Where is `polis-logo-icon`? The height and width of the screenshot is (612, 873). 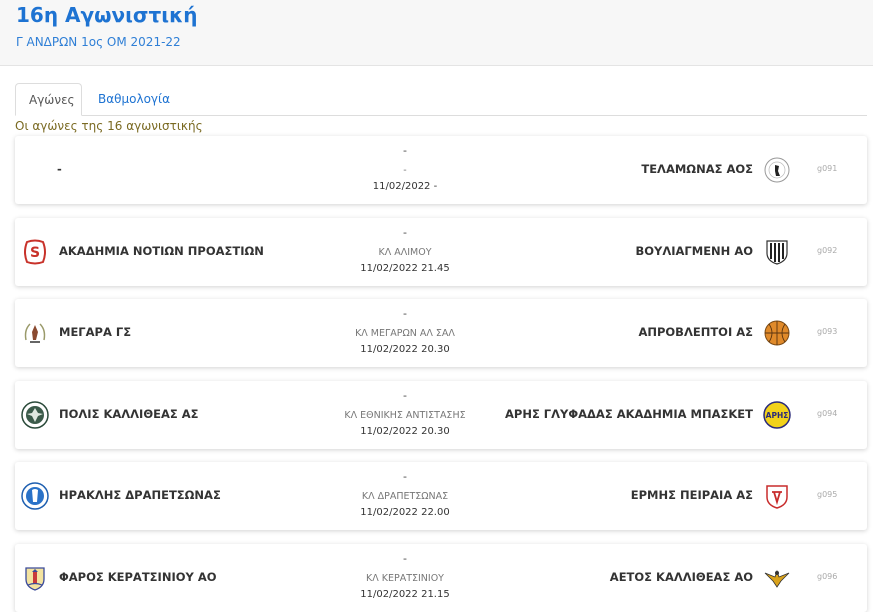
polis-logo-icon is located at coordinates (35, 415).